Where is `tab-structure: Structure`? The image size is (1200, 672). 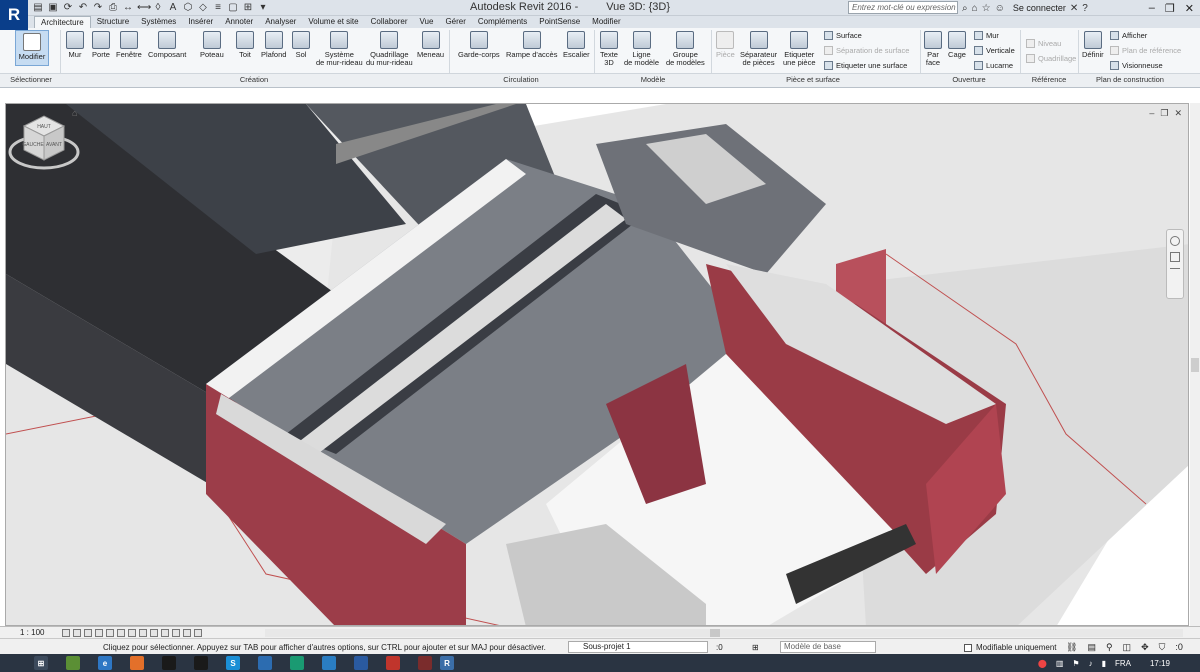 tab-structure: Structure is located at coordinates (113, 22).